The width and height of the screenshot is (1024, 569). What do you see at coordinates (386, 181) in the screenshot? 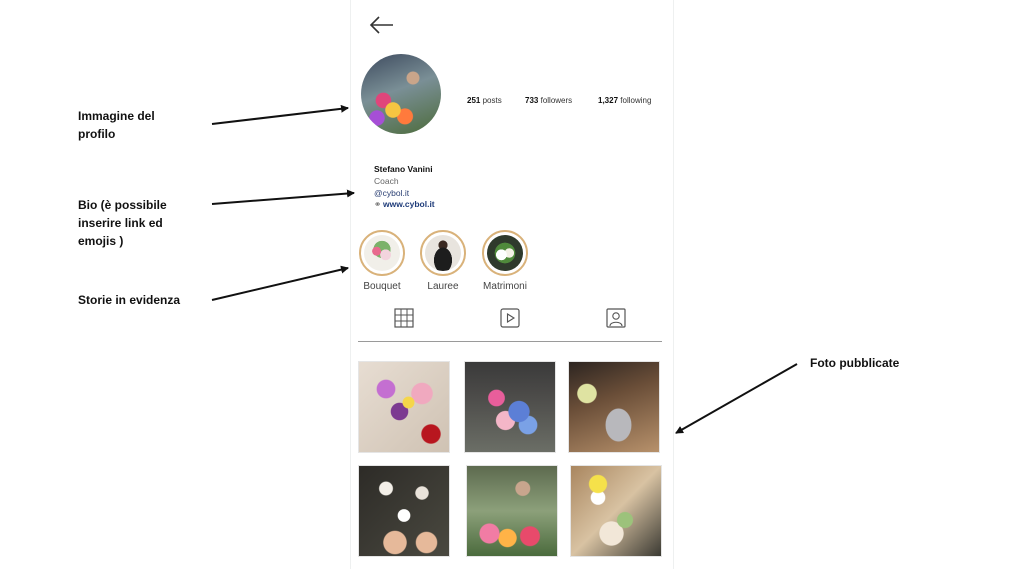
I see `profile-role: Coach` at bounding box center [386, 181].